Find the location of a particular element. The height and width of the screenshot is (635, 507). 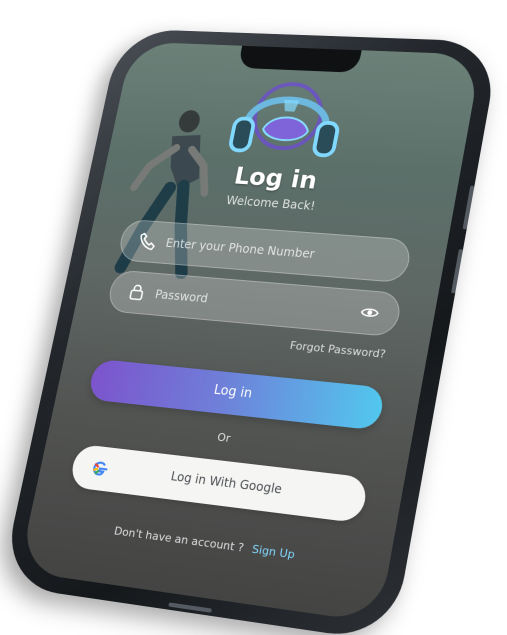

google-icon is located at coordinates (100, 468).